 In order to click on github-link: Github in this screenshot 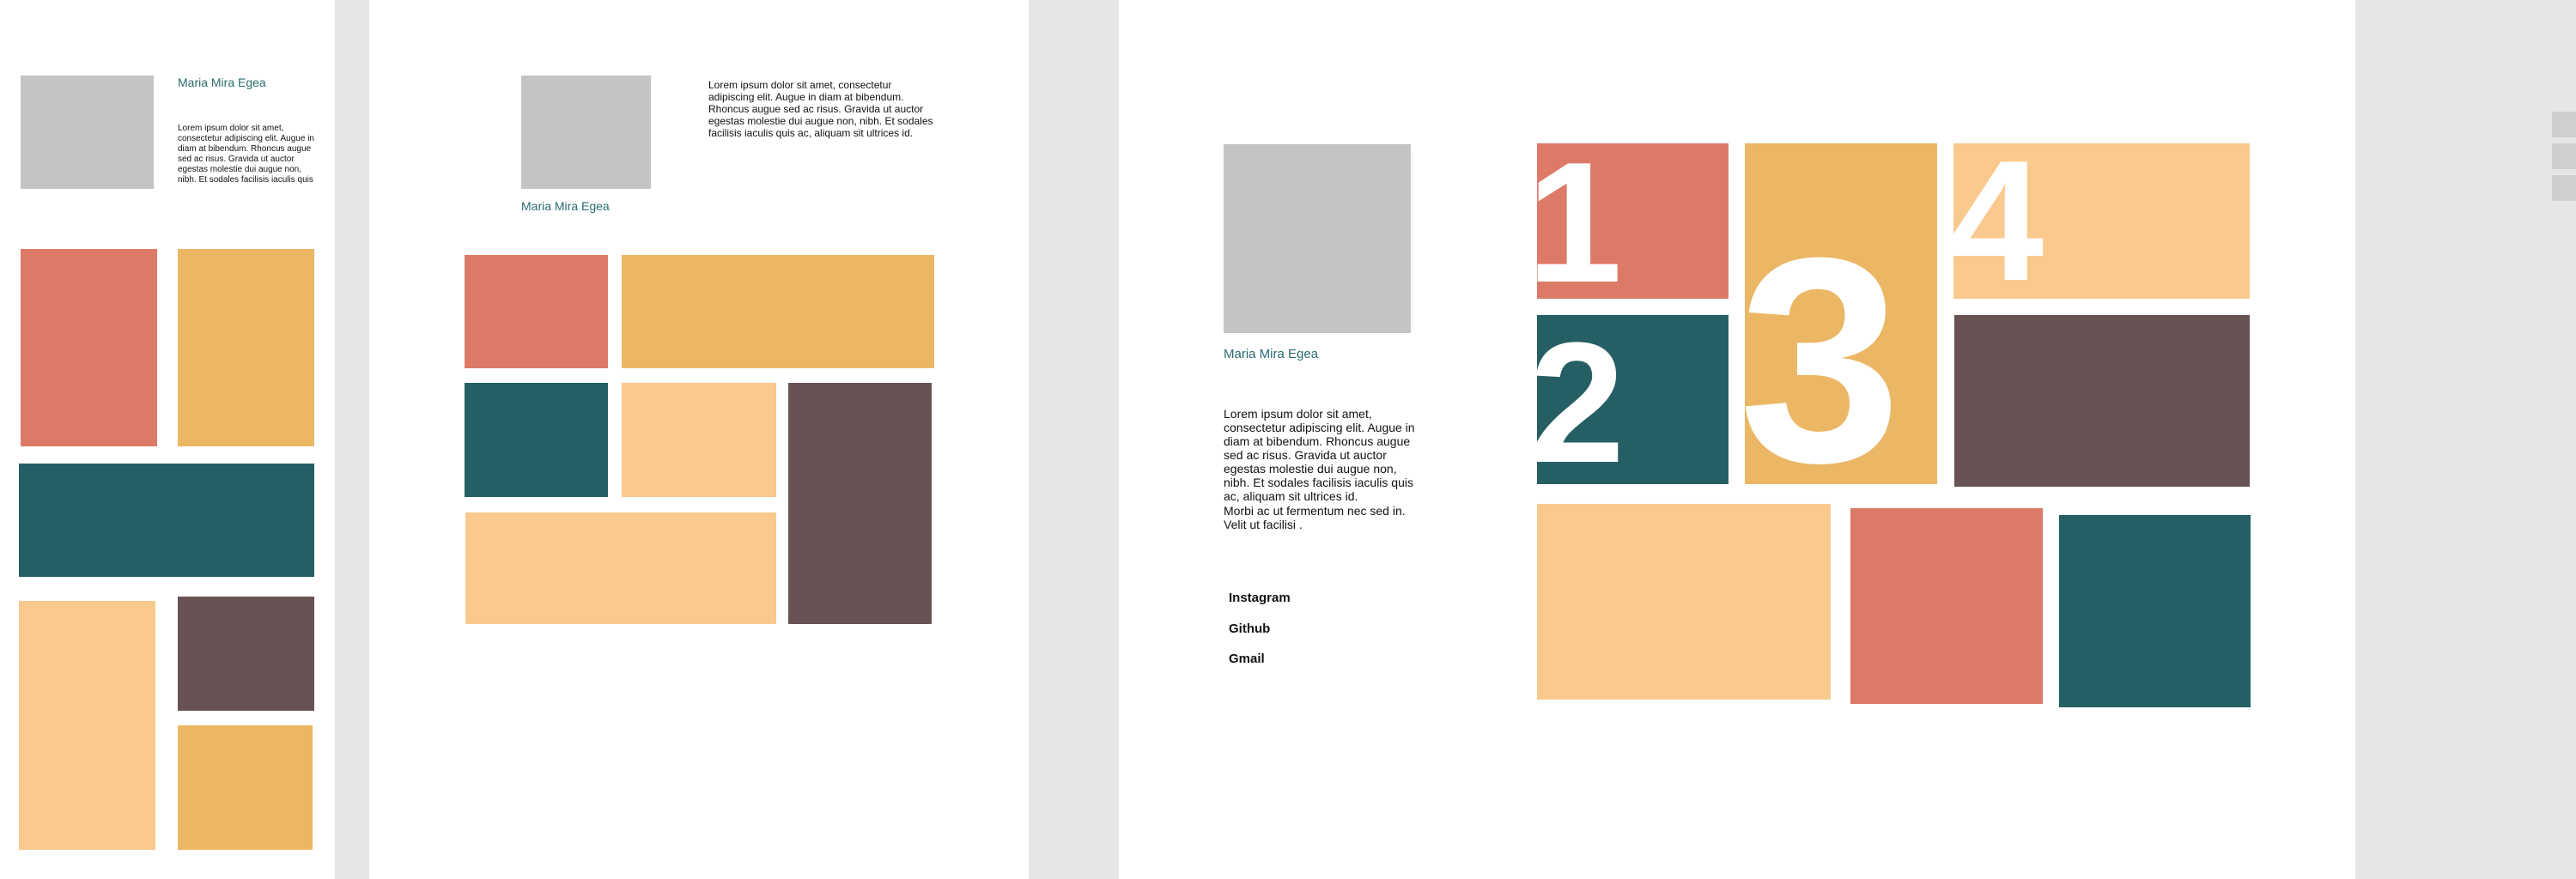, I will do `click(1250, 628)`.